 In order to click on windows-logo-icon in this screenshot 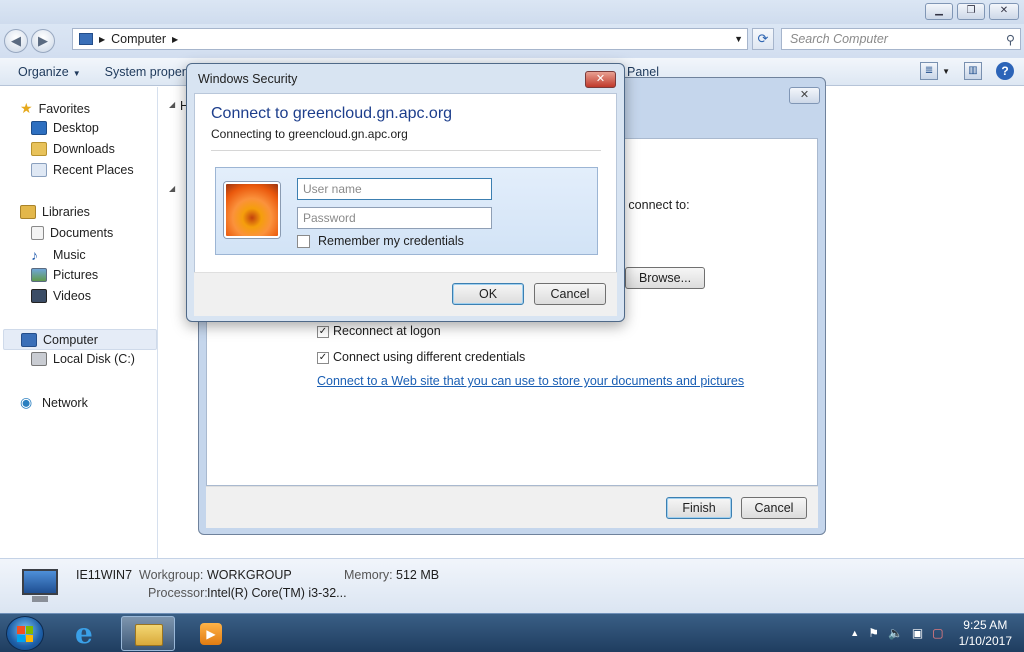, I will do `click(25, 634)`.